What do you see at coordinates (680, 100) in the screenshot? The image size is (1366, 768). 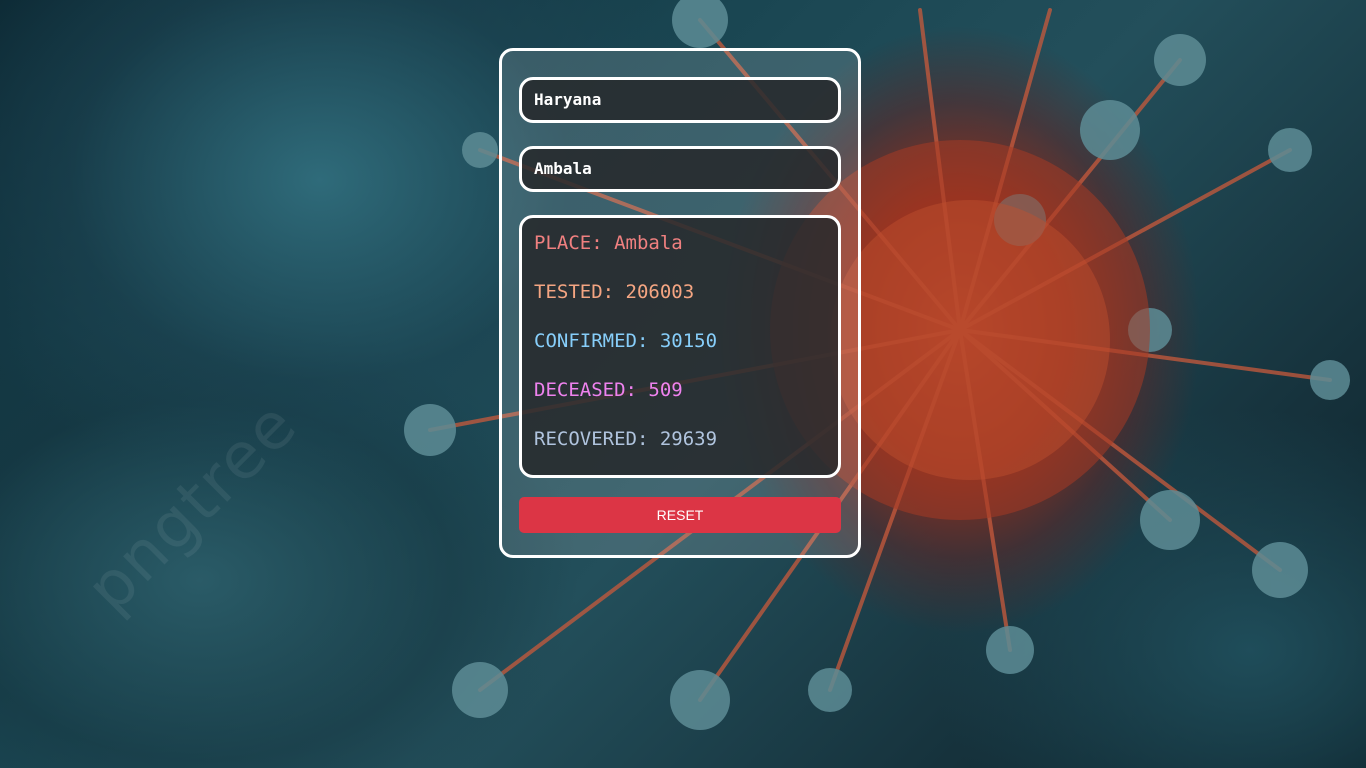 I see `state-input: Haryana` at bounding box center [680, 100].